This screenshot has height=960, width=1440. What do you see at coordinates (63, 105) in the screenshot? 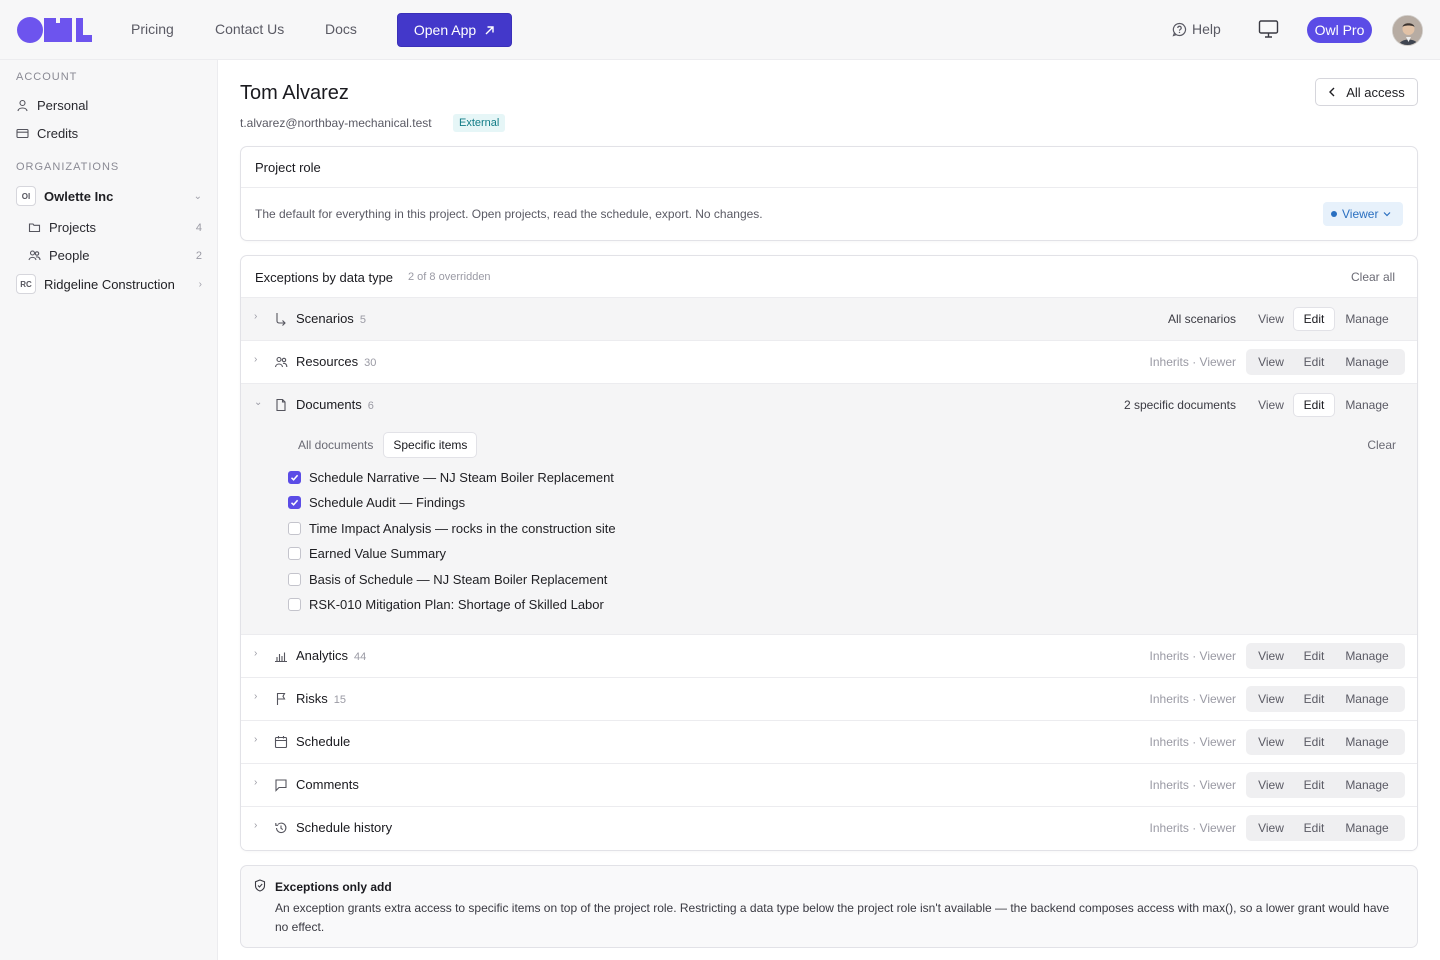
I see `sidebar-item-label: Personal` at bounding box center [63, 105].